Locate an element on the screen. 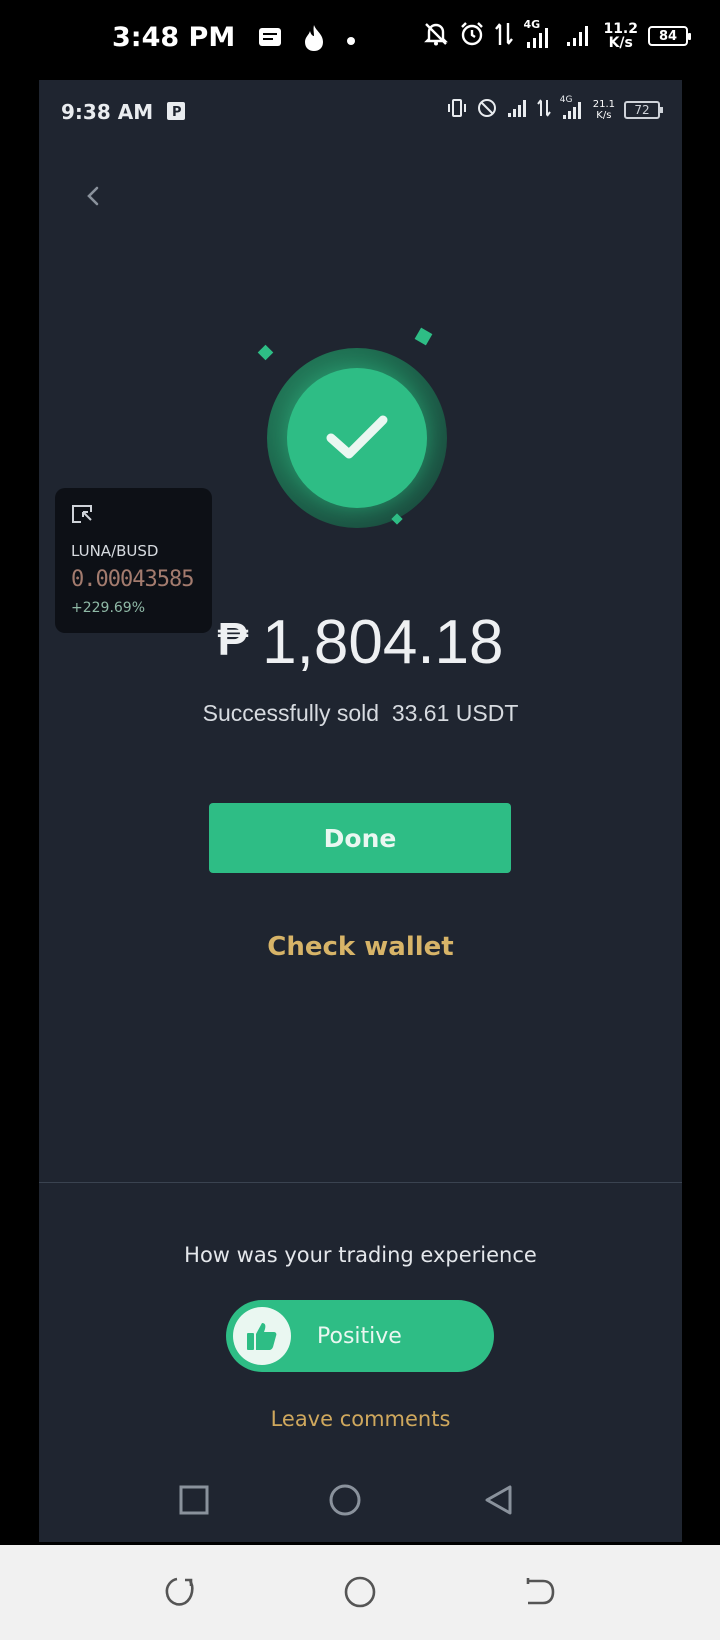  leave-comments-link: Leave comments is located at coordinates (360, 1419).